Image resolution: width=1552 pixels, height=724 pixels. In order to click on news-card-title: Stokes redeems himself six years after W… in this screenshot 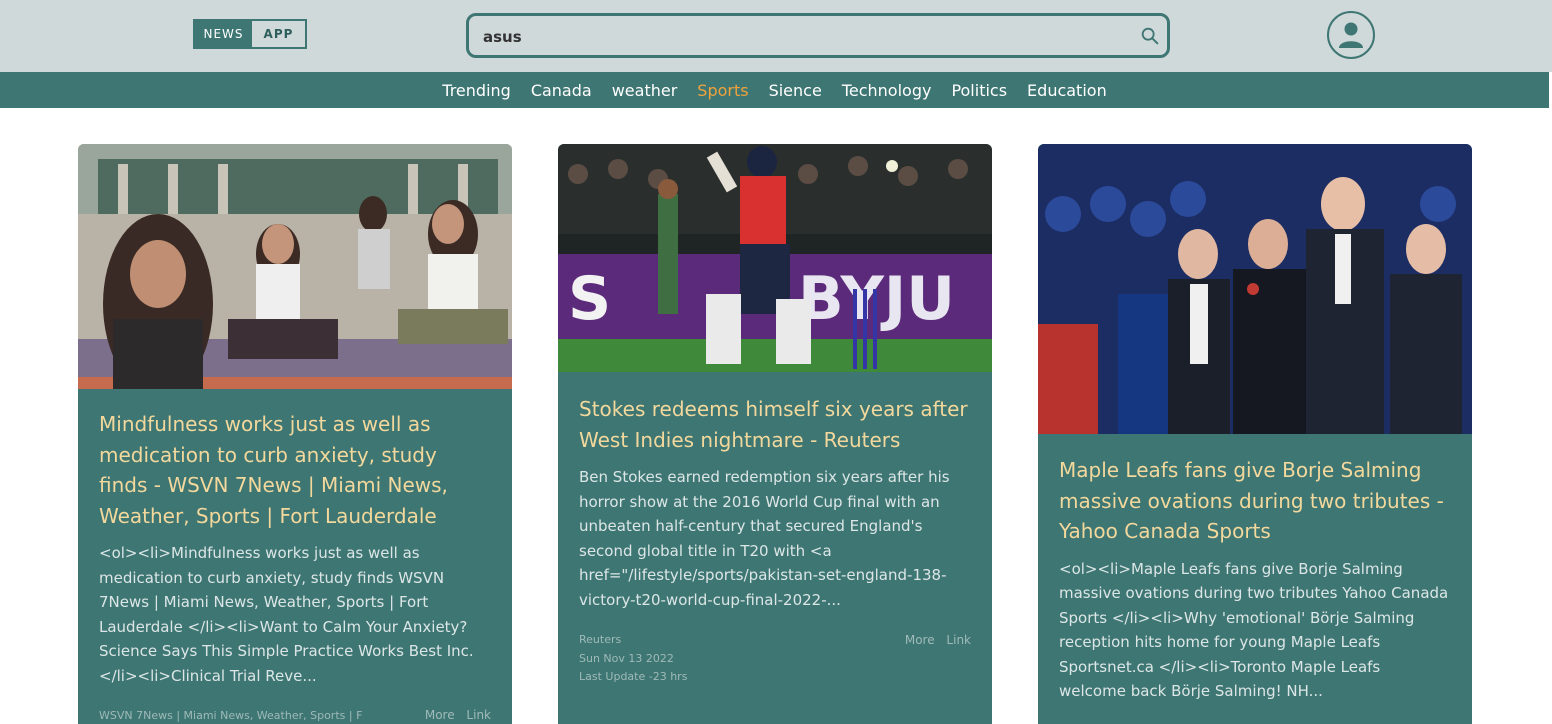, I will do `click(775, 424)`.